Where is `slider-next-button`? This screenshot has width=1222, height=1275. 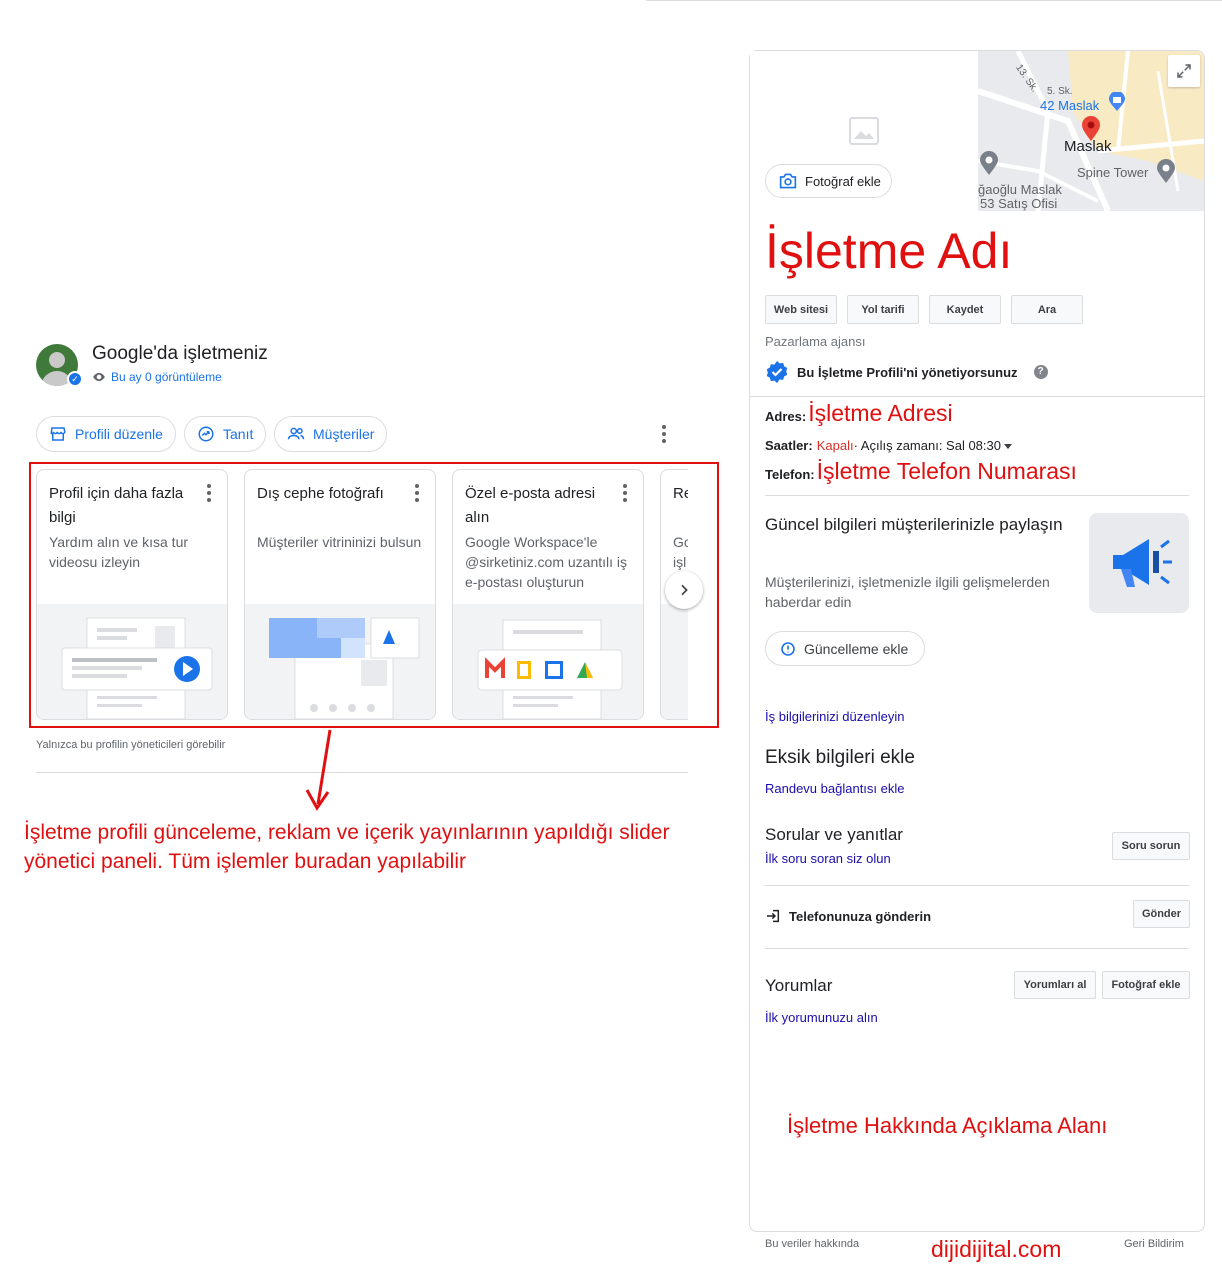
slider-next-button is located at coordinates (684, 590).